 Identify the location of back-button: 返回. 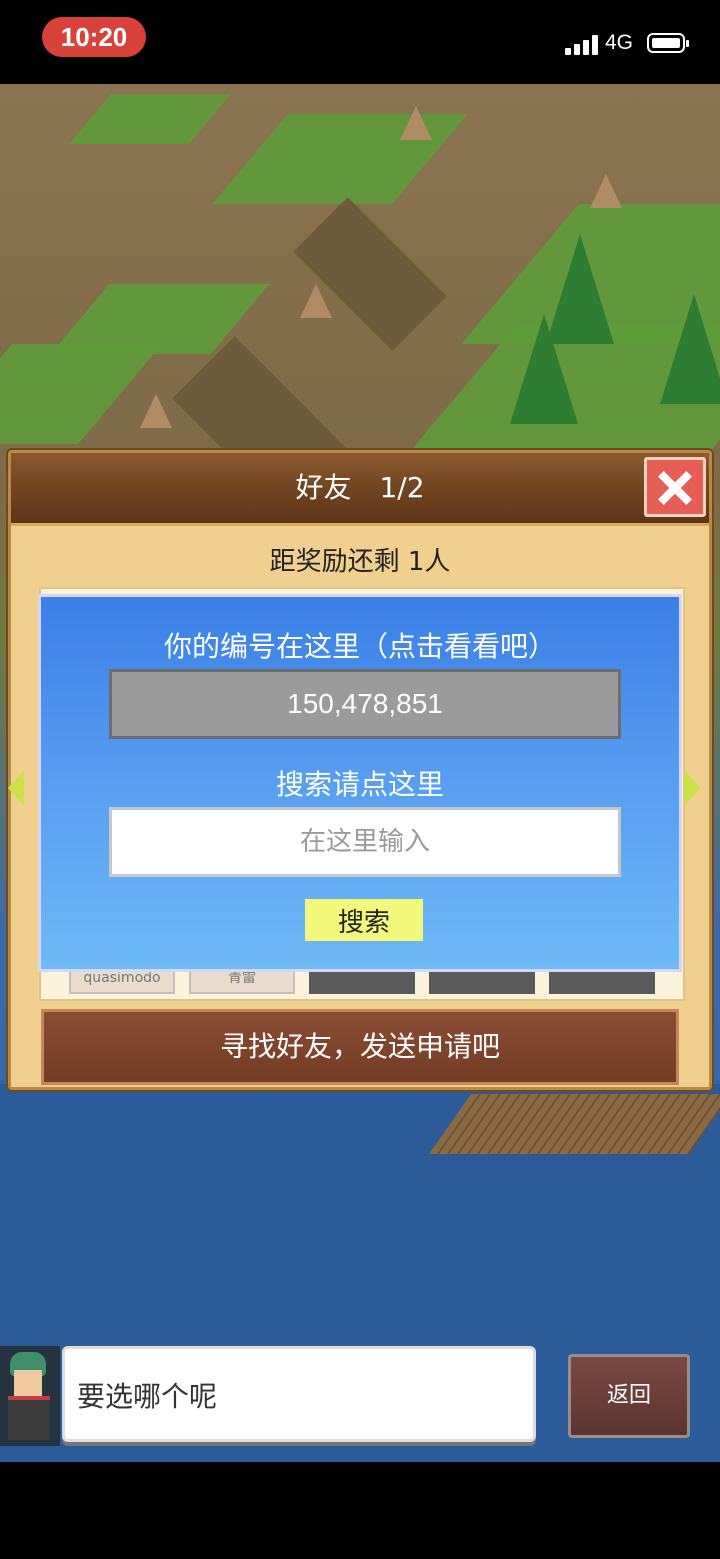
(629, 1396).